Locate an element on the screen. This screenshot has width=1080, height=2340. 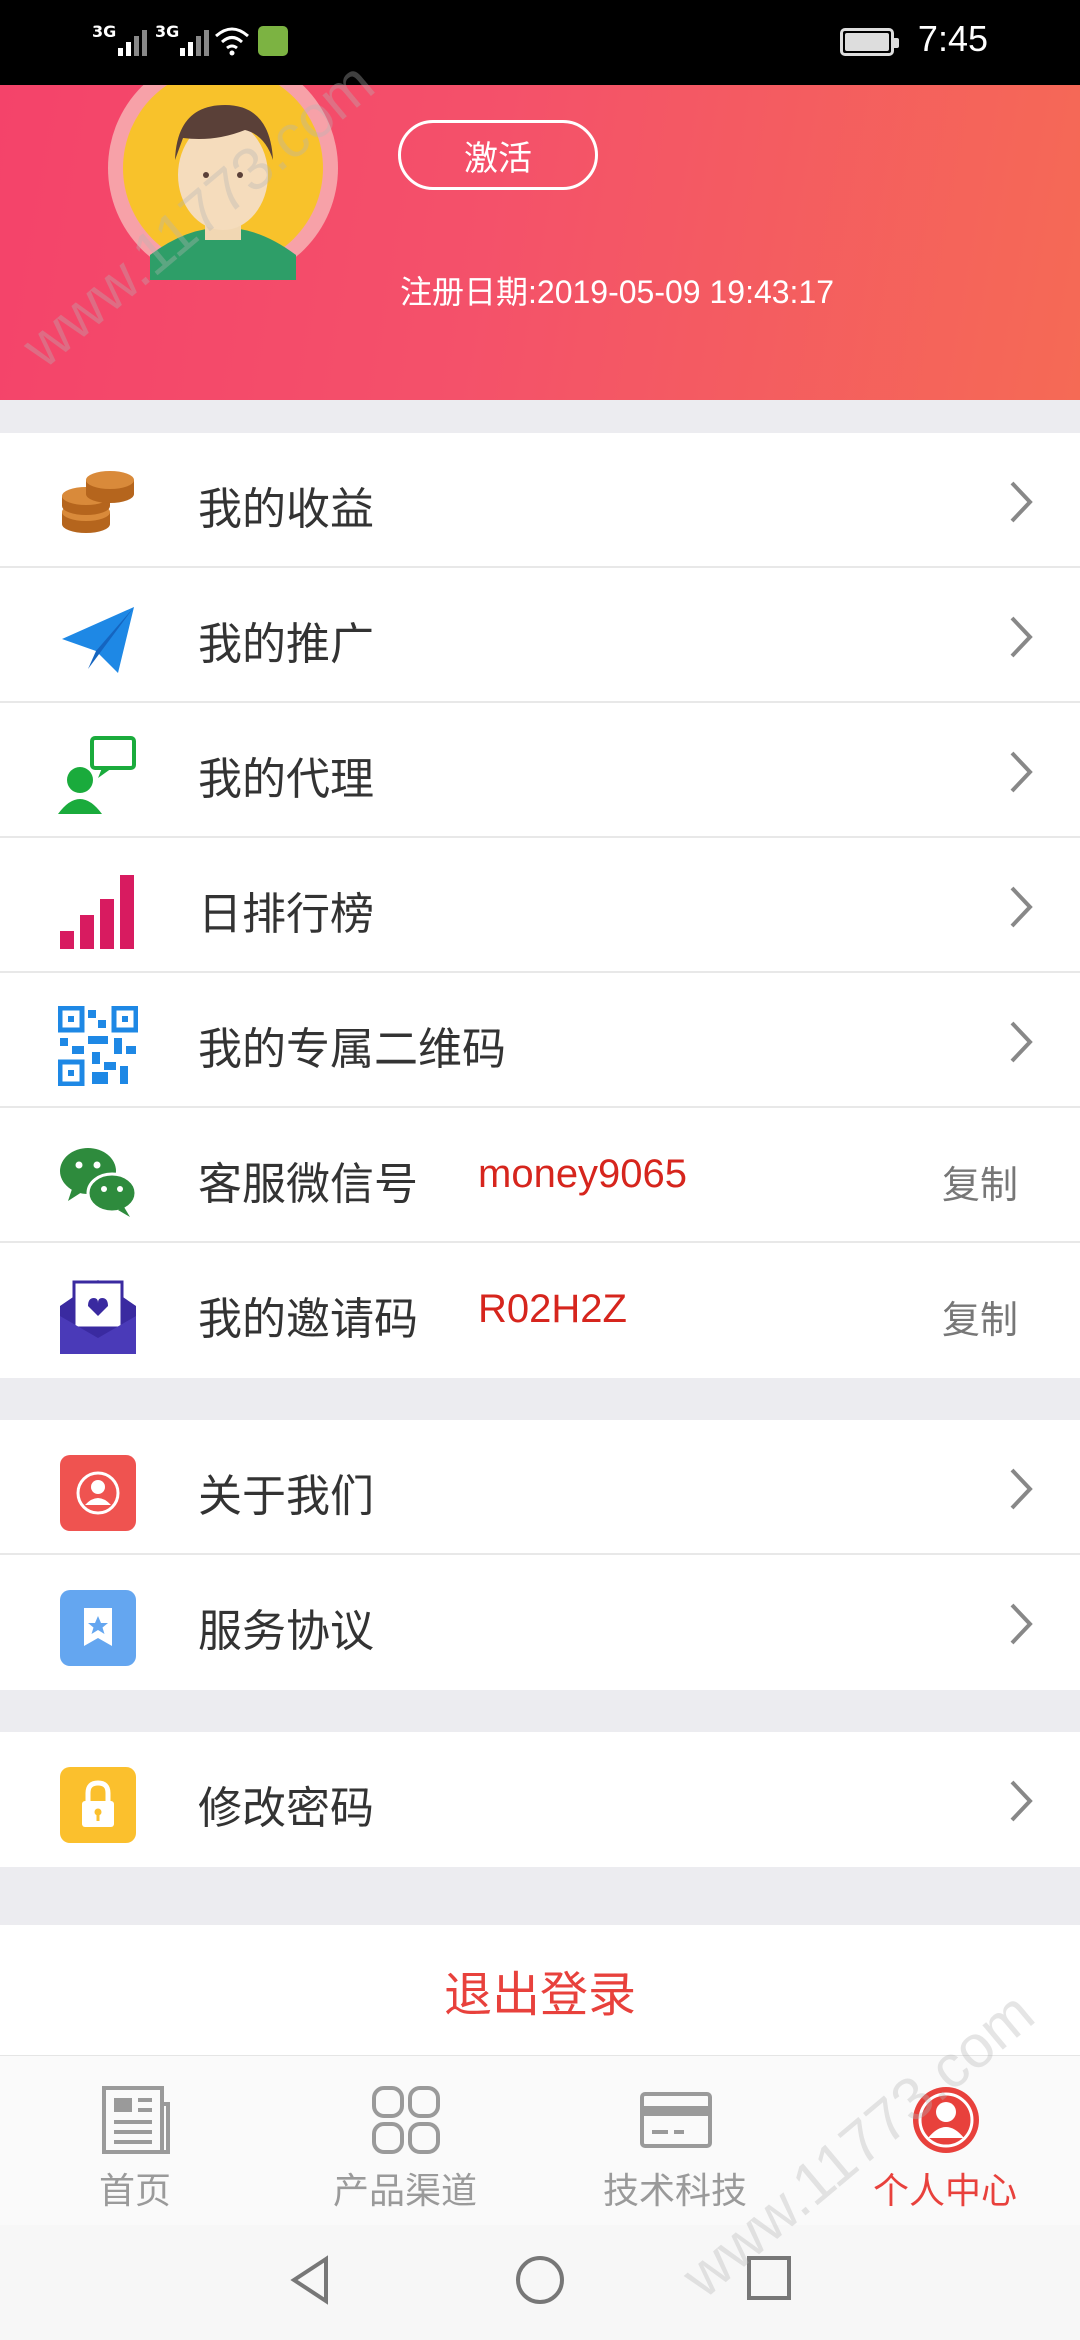
user-circle-icon is located at coordinates (946, 2120).